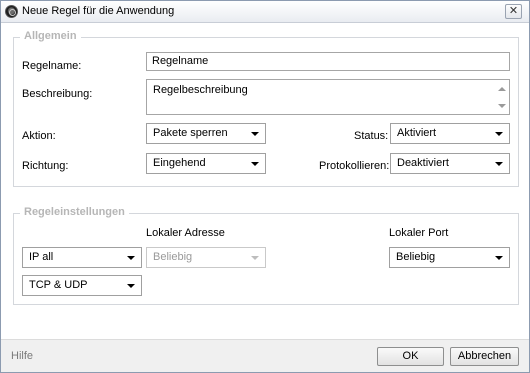  I want to click on ok-button: OK, so click(410, 356).